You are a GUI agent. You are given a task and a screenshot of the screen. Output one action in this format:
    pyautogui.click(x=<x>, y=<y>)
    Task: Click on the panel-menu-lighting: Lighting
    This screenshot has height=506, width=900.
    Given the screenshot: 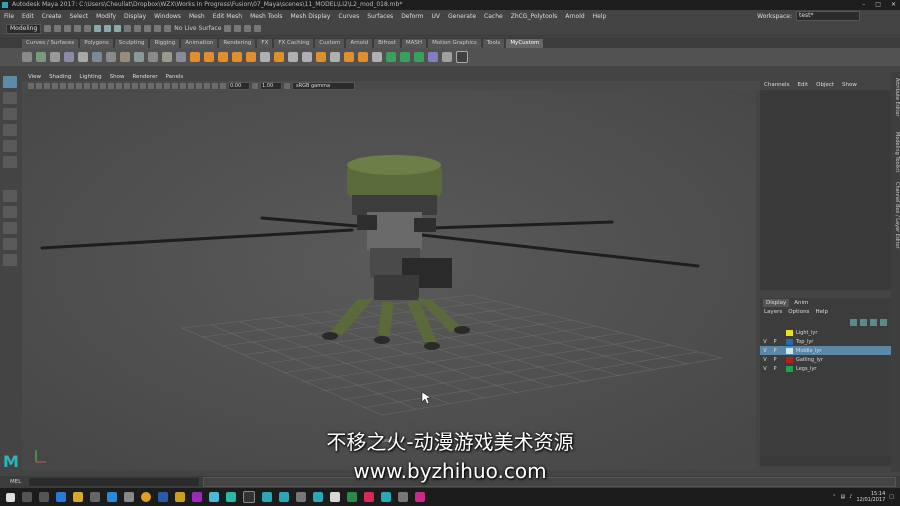 What is the action you would take?
    pyautogui.click(x=90, y=77)
    